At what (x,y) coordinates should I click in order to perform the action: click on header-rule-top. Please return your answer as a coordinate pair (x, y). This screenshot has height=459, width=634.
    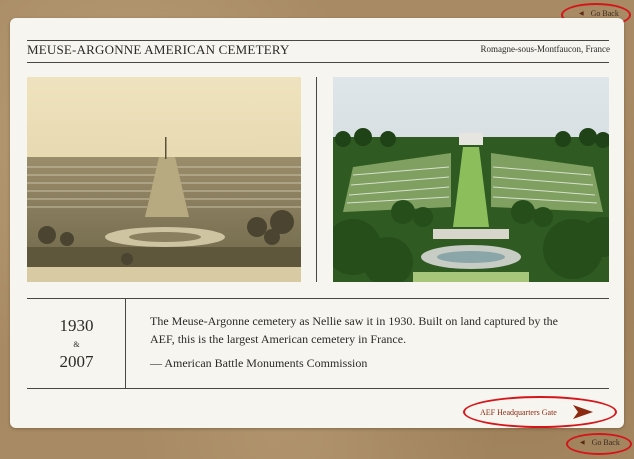
    Looking at the image, I should click on (318, 40).